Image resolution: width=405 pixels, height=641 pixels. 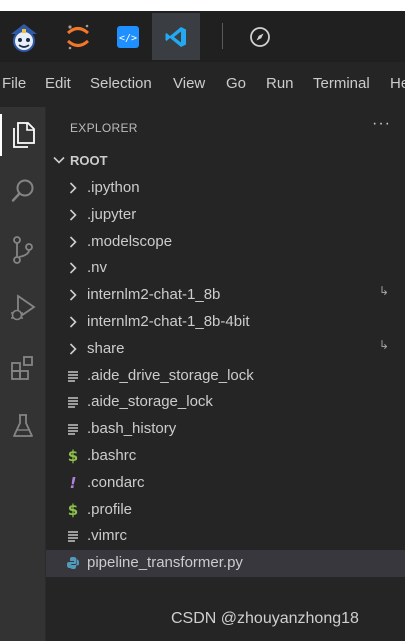 I want to click on exclamation-icon: !, so click(x=73, y=482).